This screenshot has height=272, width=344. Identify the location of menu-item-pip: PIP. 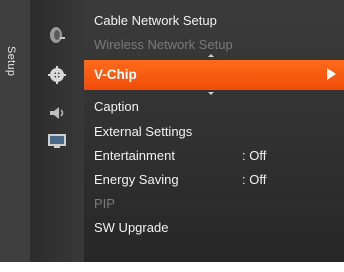
(214, 204).